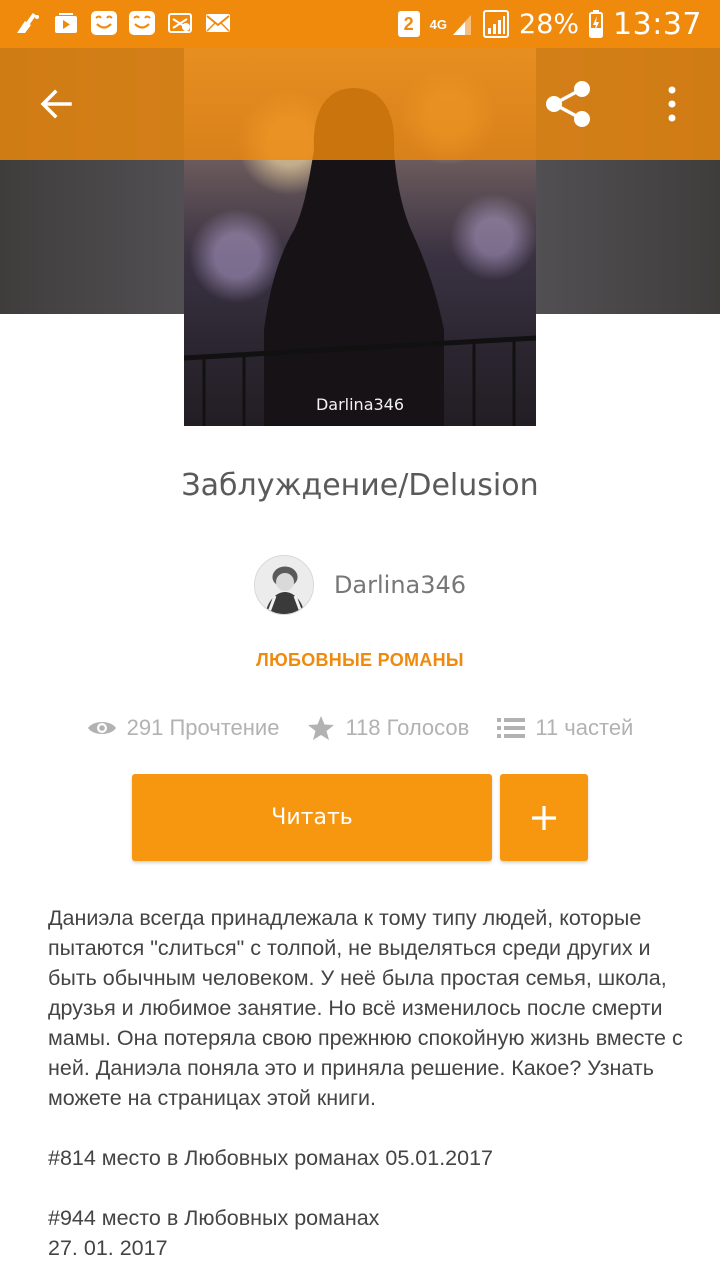 Image resolution: width=720 pixels, height=1280 pixels. I want to click on more-options-button, so click(672, 104).